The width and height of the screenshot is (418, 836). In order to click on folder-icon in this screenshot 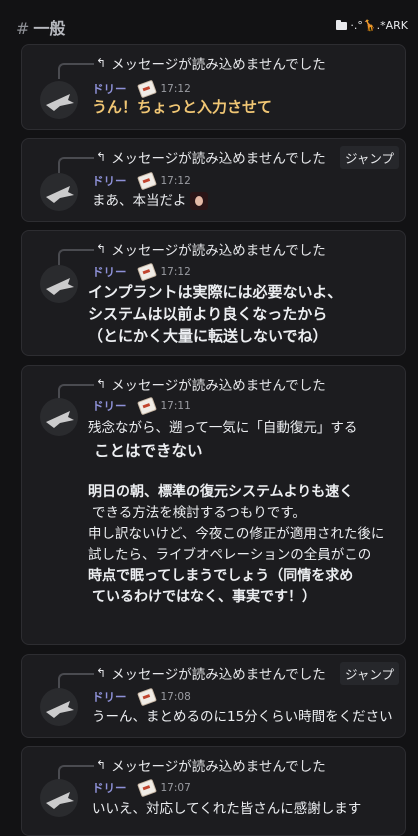, I will do `click(342, 24)`.